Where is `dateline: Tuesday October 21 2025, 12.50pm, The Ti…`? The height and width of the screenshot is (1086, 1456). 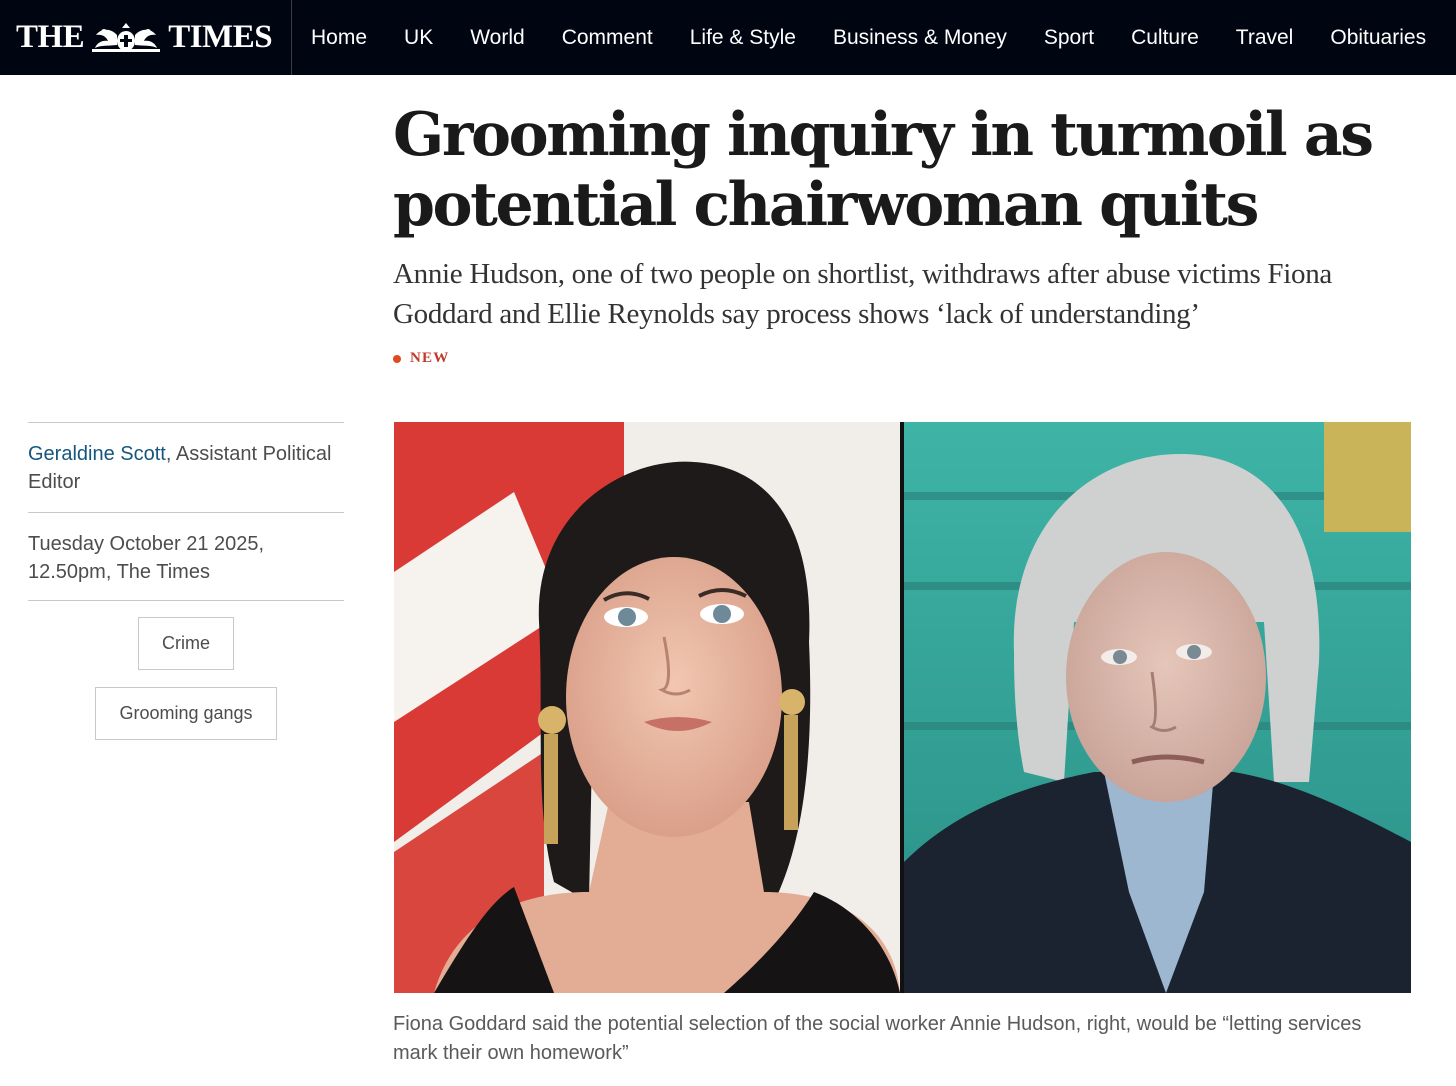
dateline: Tuesday October 21 2025, 12.50pm, The Ti… is located at coordinates (146, 558).